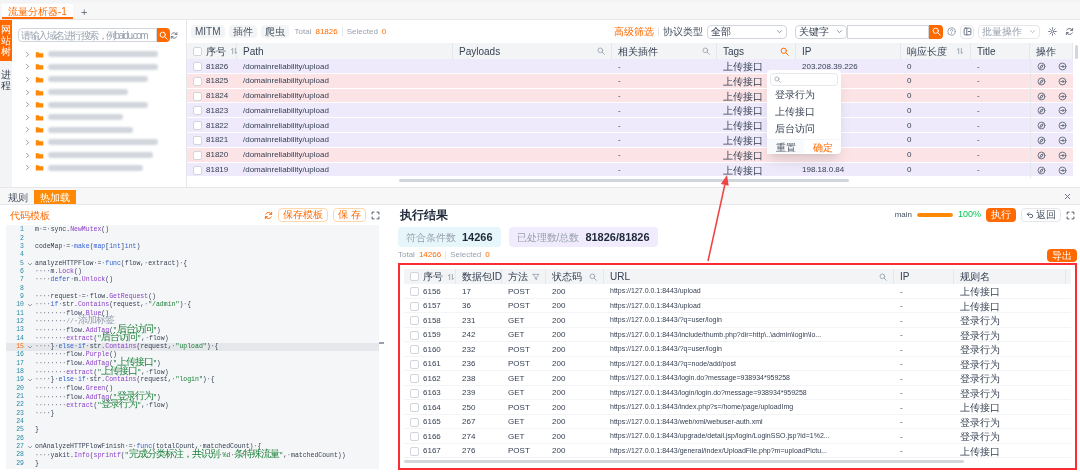  What do you see at coordinates (88, 35) in the screenshot?
I see `search-field: 请输入域名进行搜索，例baidu.com` at bounding box center [88, 35].